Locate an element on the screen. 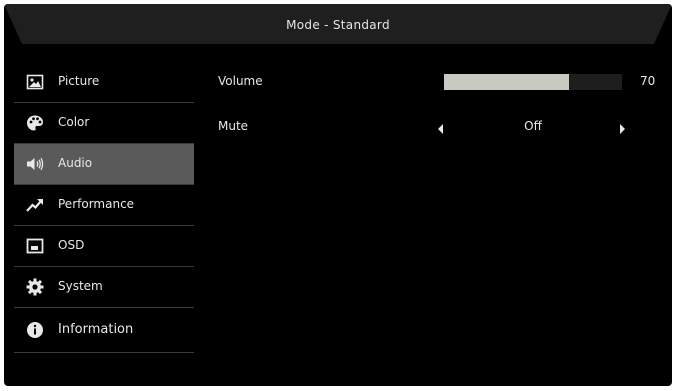 The height and width of the screenshot is (391, 676). volume-slider is located at coordinates (533, 82).